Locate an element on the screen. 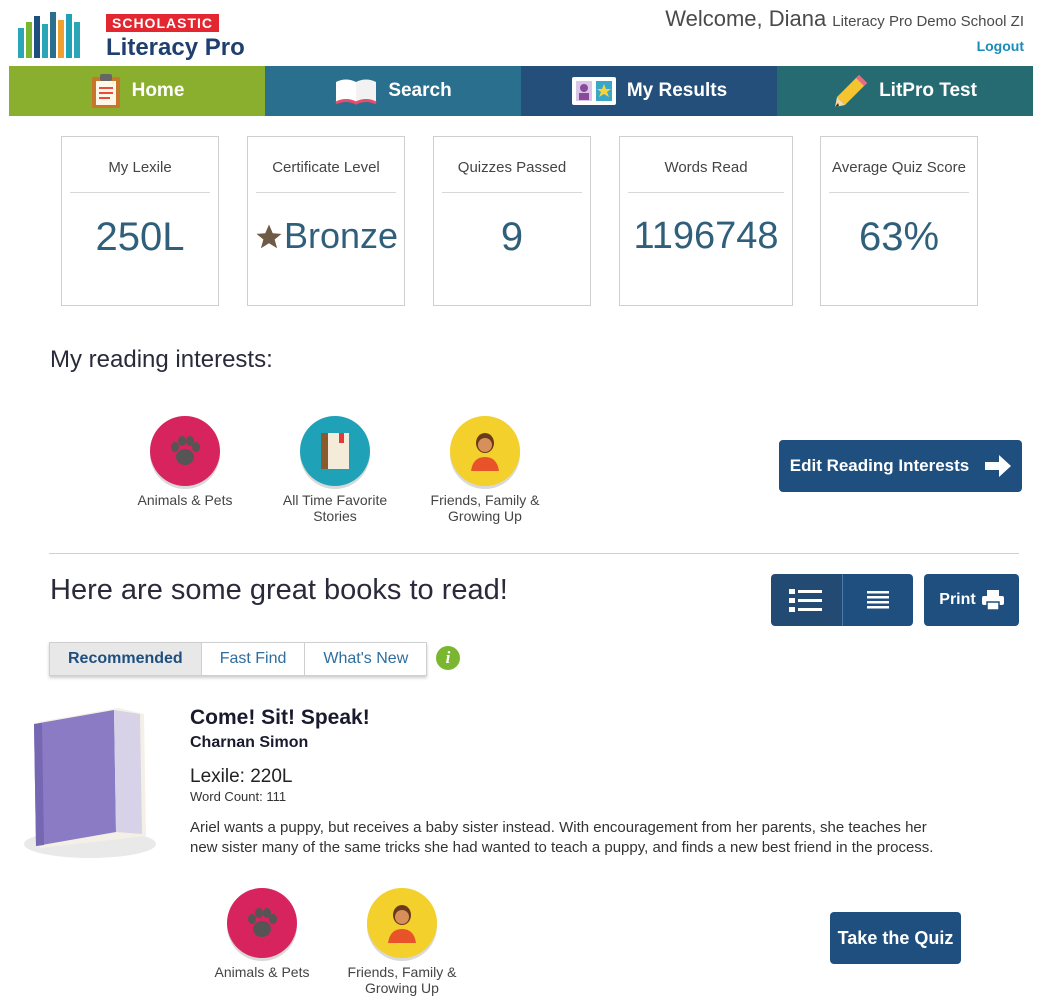 The width and height of the screenshot is (1042, 1006). book-tag-friends-family-growing-up: Friends, Family & Growing Up is located at coordinates (402, 942).